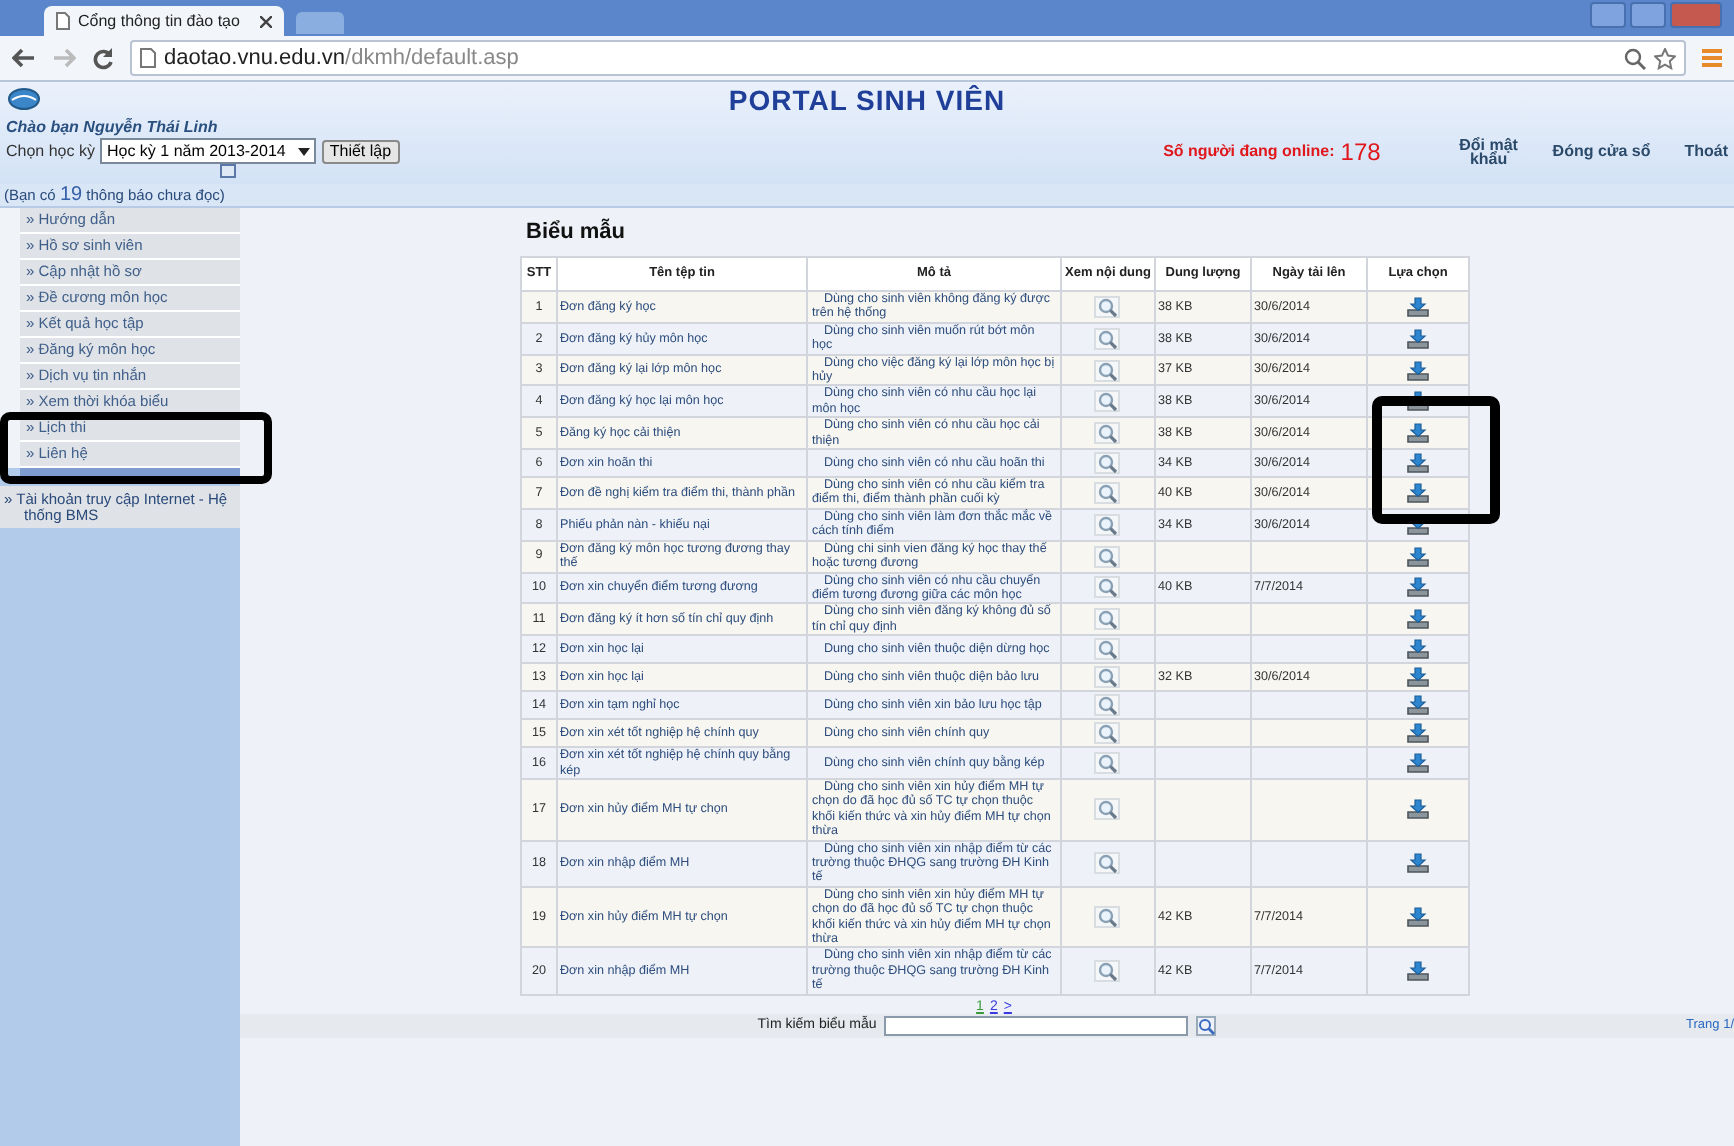 This screenshot has height=1146, width=1734. What do you see at coordinates (112, 127) in the screenshot?
I see `greeting-text: Chào bạn Nguyễn Thái Linh` at bounding box center [112, 127].